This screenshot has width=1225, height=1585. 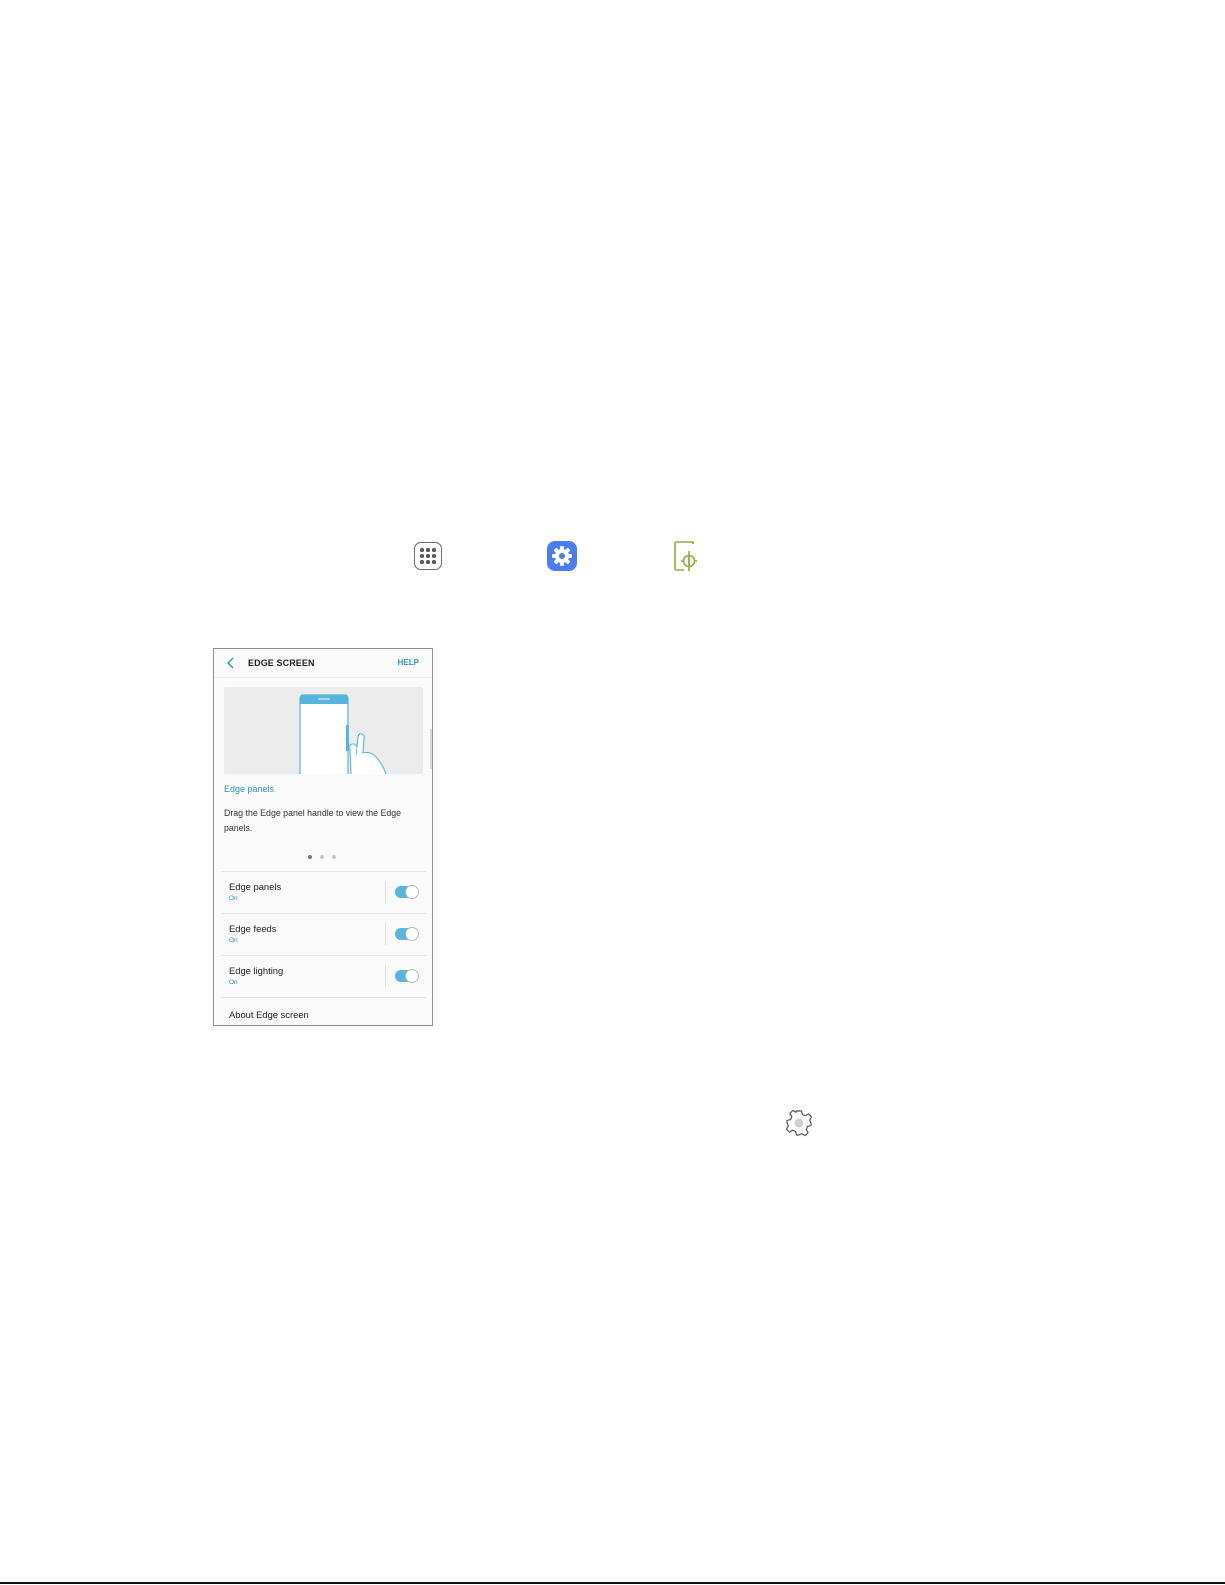 What do you see at coordinates (407, 934) in the screenshot?
I see `edge-feeds-toggle` at bounding box center [407, 934].